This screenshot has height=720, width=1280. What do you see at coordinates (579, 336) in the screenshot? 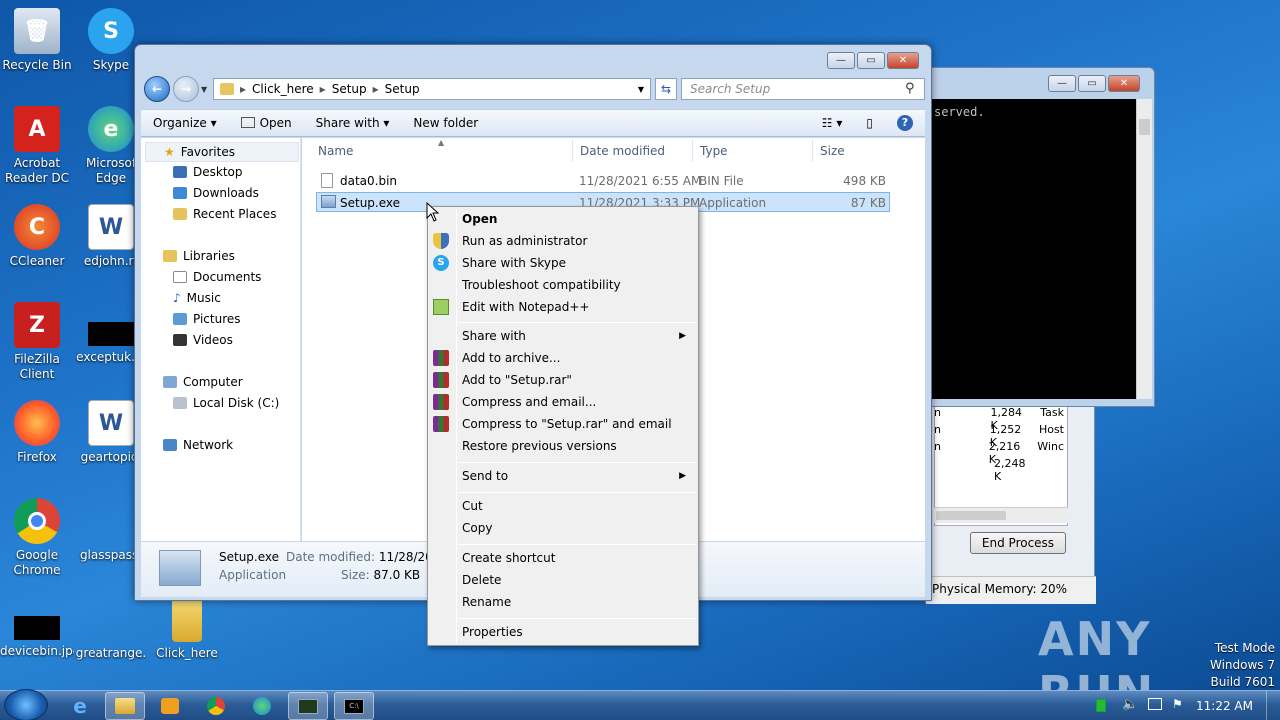
I see `menu-item-share-with: Share with ▶` at bounding box center [579, 336].